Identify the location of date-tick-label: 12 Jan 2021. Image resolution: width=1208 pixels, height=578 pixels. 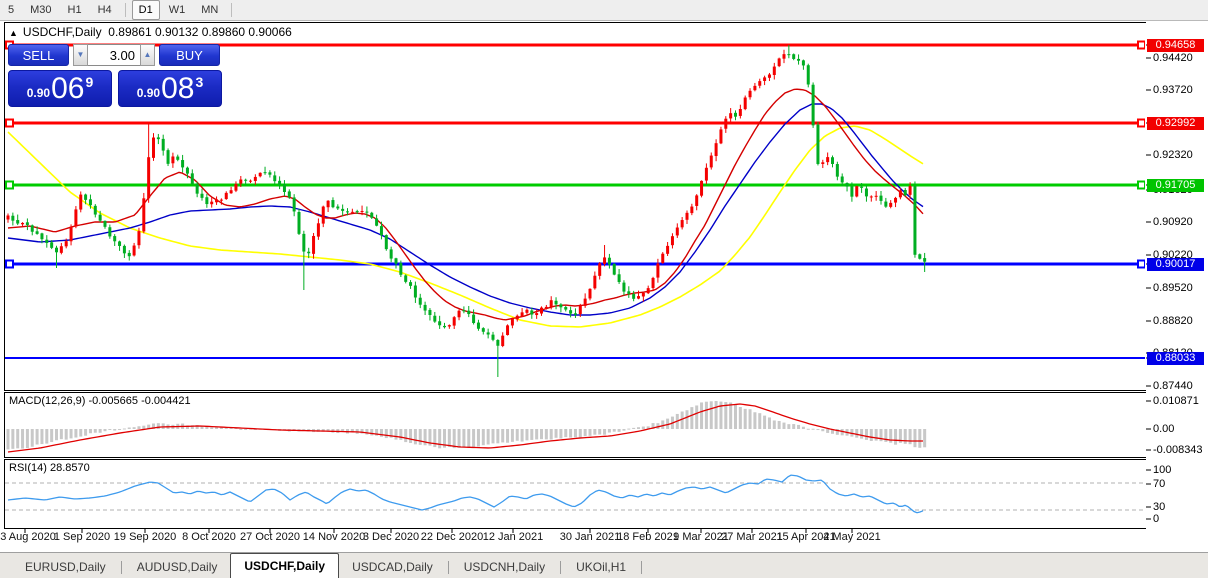
(513, 537).